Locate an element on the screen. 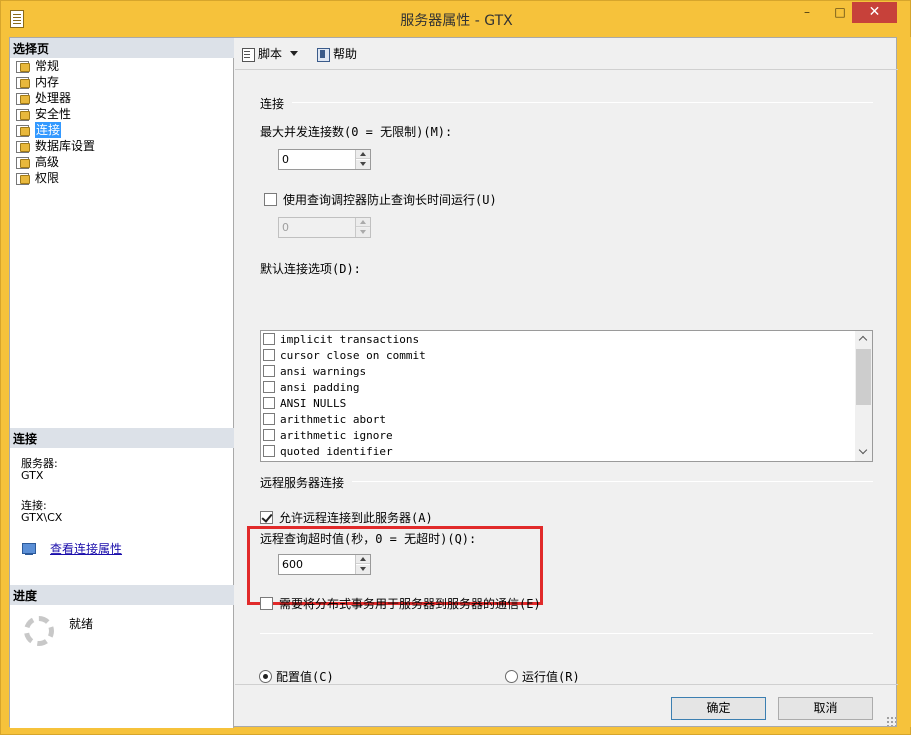  query-governor-value: 0 is located at coordinates (285, 227).